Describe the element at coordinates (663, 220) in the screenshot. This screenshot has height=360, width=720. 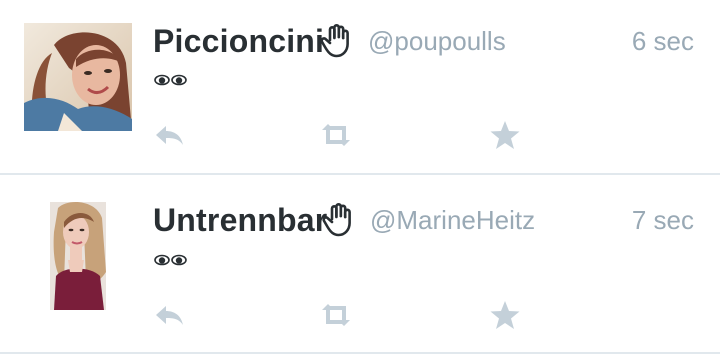
I see `timestamp: 7 sec` at that location.